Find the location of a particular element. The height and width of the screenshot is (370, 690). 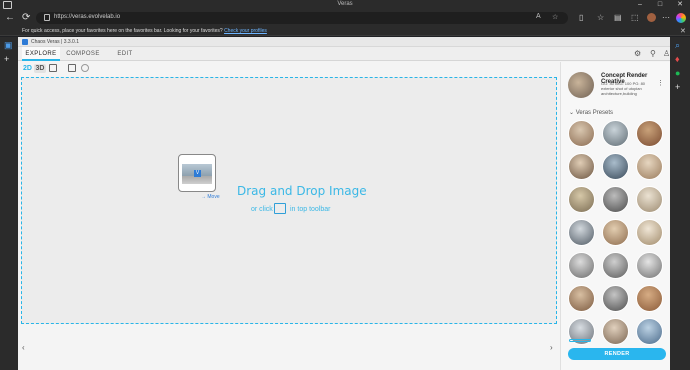

next-arrow-icon: › is located at coordinates (551, 347).